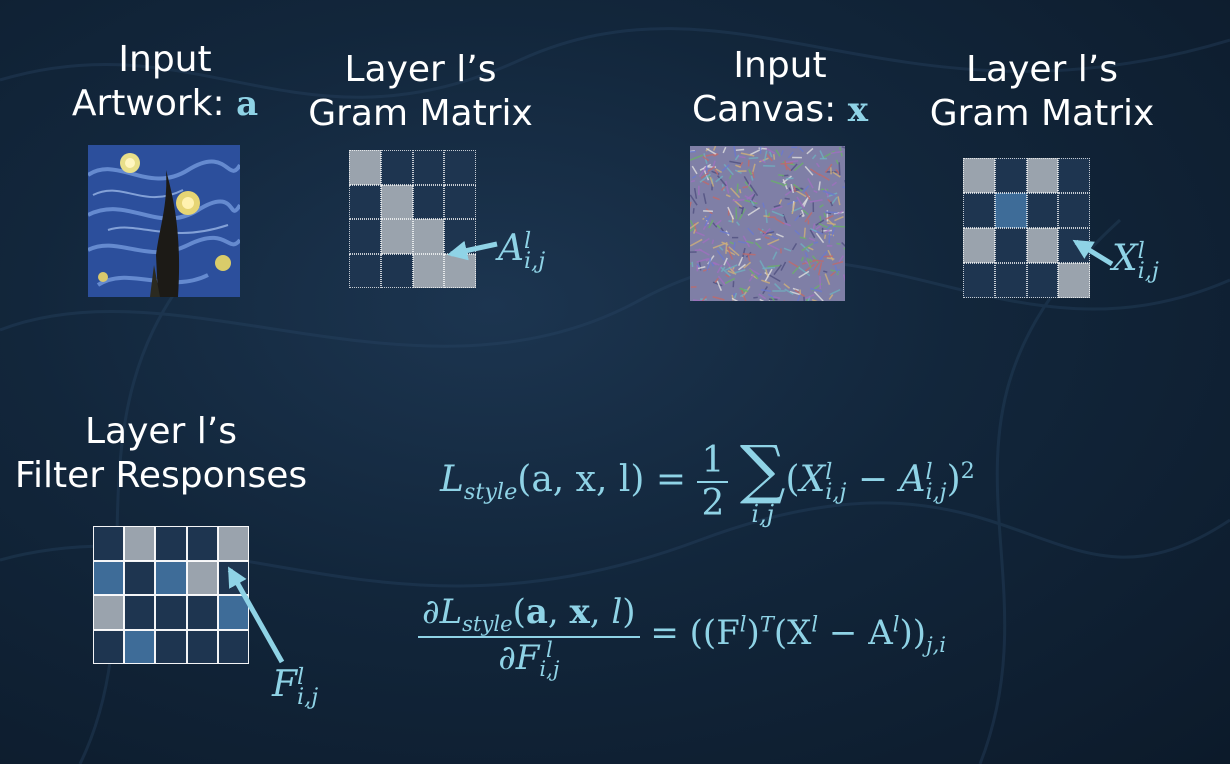 The width and height of the screenshot is (1230, 764). Describe the element at coordinates (713, 460) in the screenshot. I see `half-num: 1` at that location.